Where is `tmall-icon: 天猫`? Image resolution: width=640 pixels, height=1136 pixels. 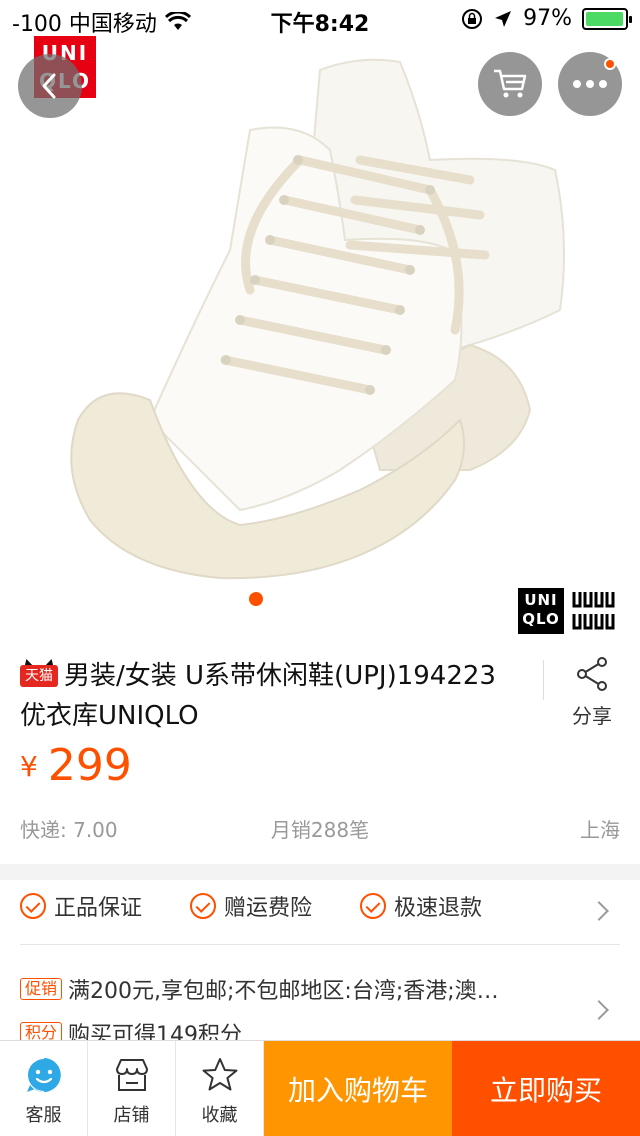 tmall-icon: 天猫 is located at coordinates (39, 673).